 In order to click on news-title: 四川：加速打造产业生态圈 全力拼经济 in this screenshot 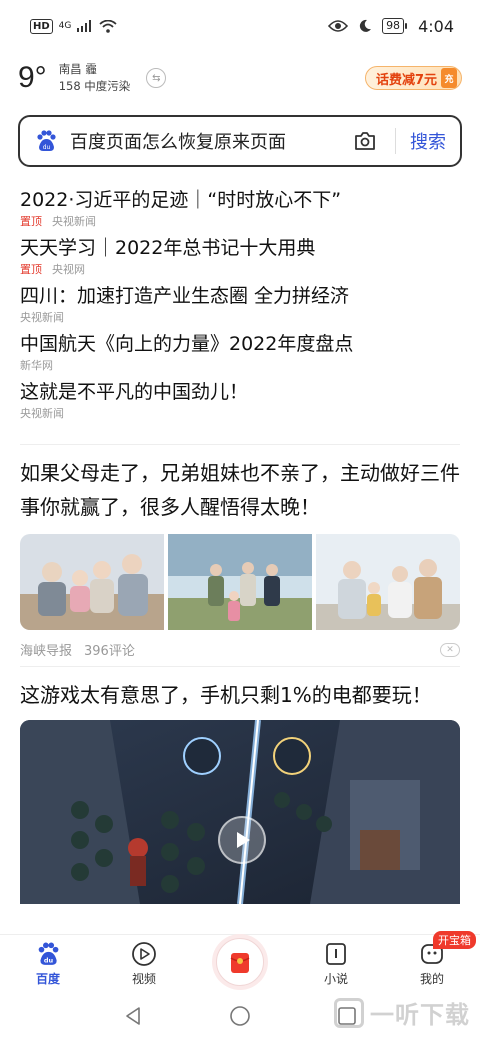, I will do `click(240, 296)`.